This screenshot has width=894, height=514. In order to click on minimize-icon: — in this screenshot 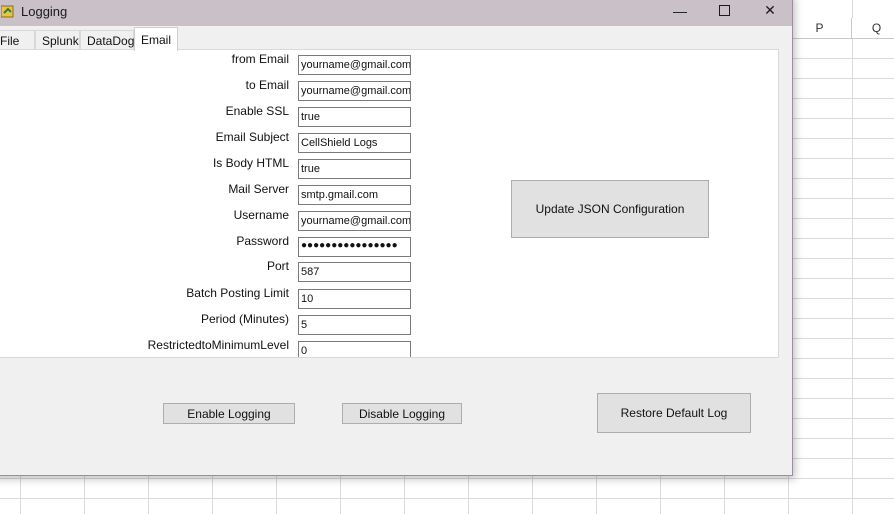, I will do `click(680, 10)`.